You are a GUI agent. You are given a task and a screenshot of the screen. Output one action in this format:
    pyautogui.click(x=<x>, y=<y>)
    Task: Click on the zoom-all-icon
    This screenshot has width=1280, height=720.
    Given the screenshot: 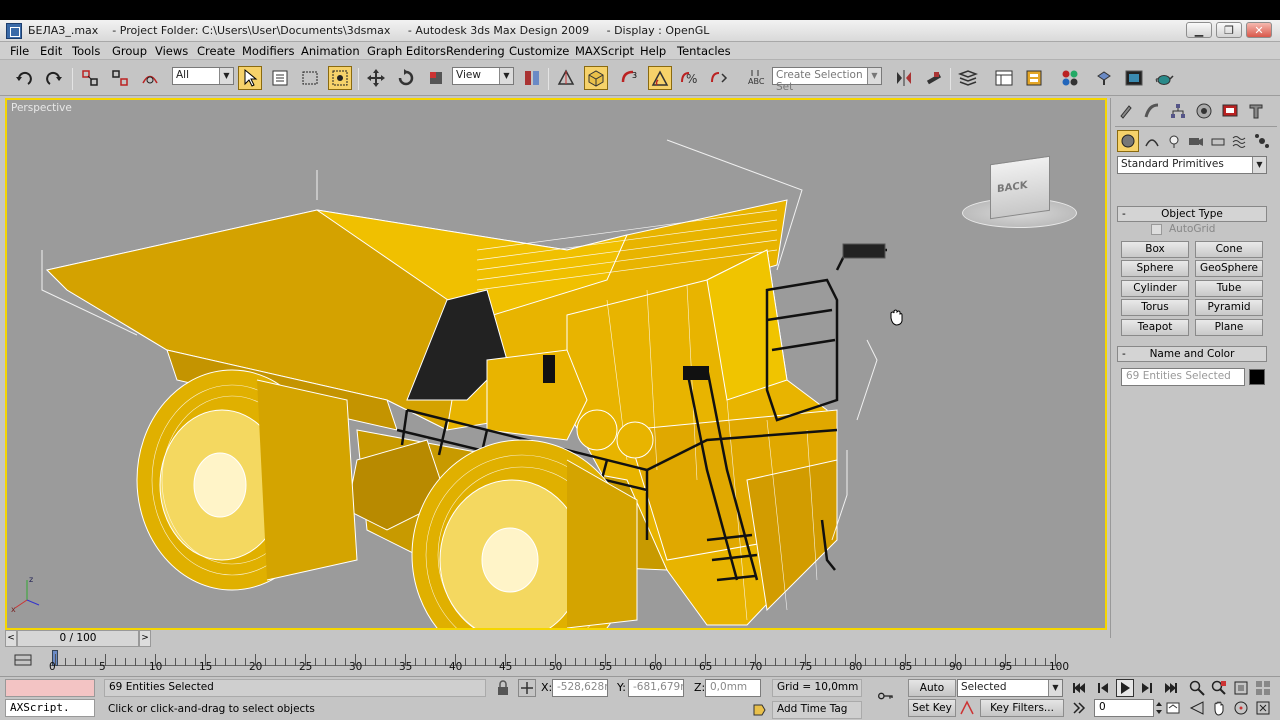 What is the action you would take?
    pyautogui.click(x=1219, y=688)
    